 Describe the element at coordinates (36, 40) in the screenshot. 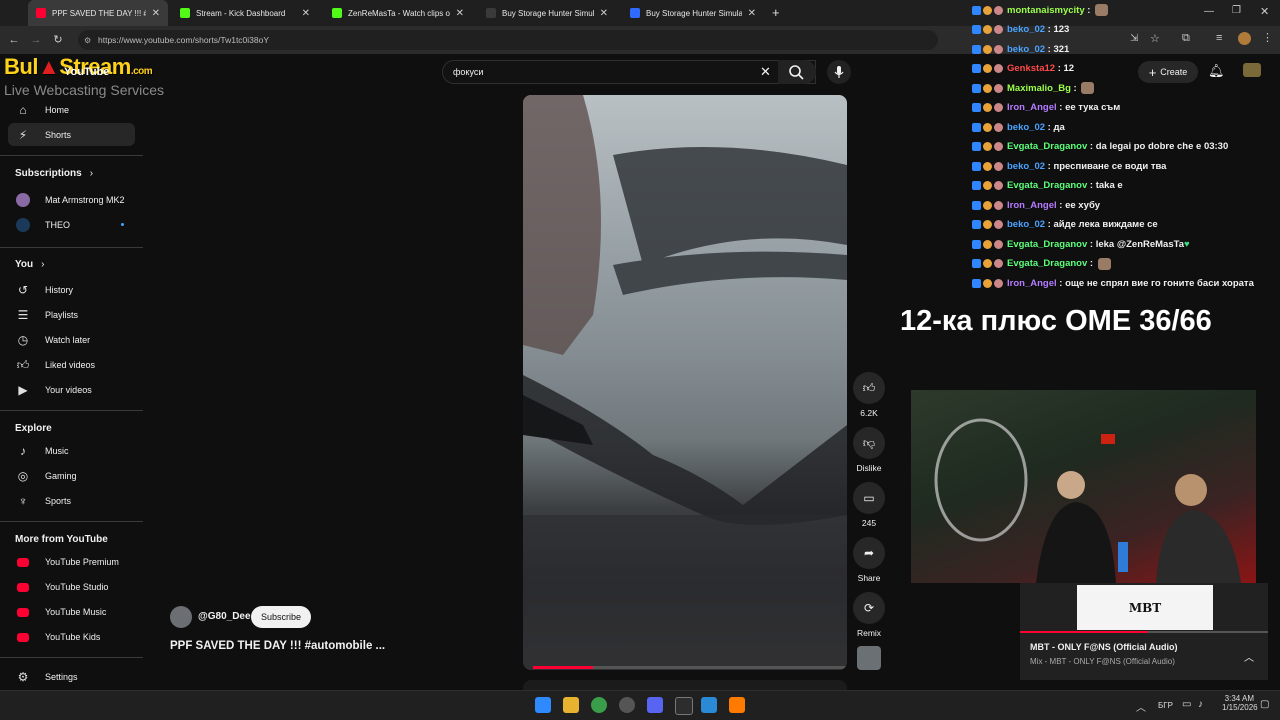

I see `forward-icon: →` at that location.